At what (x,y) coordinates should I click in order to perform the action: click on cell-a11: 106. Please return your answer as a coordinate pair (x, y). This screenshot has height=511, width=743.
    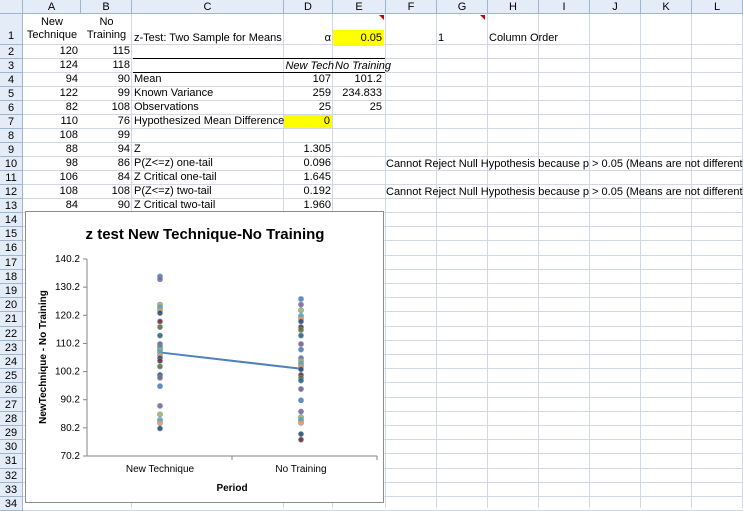
    Looking at the image, I should click on (51, 177).